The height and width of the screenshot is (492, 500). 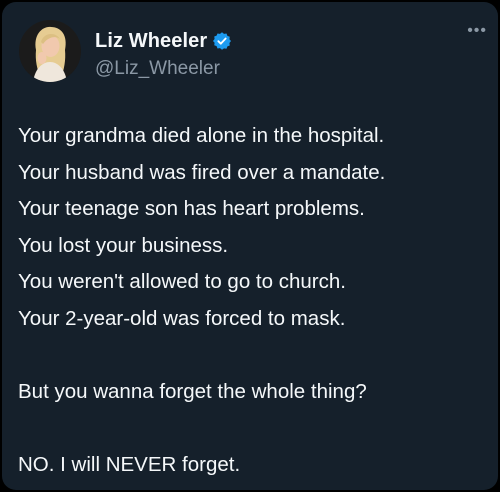 I want to click on tweet-line: Your 2-year-old was forced to mask., so click(x=182, y=318).